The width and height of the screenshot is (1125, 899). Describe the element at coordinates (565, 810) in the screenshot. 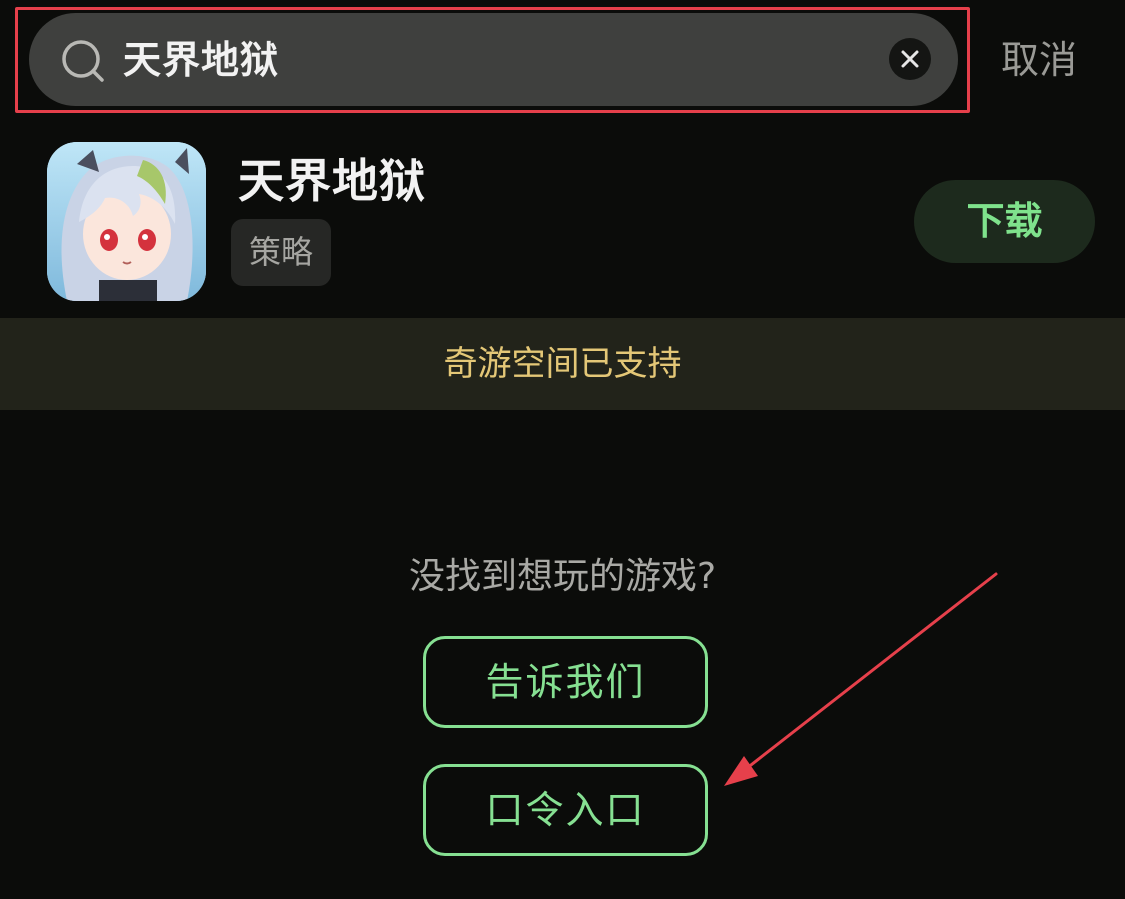

I see `code-entry-button: 口令入口` at that location.